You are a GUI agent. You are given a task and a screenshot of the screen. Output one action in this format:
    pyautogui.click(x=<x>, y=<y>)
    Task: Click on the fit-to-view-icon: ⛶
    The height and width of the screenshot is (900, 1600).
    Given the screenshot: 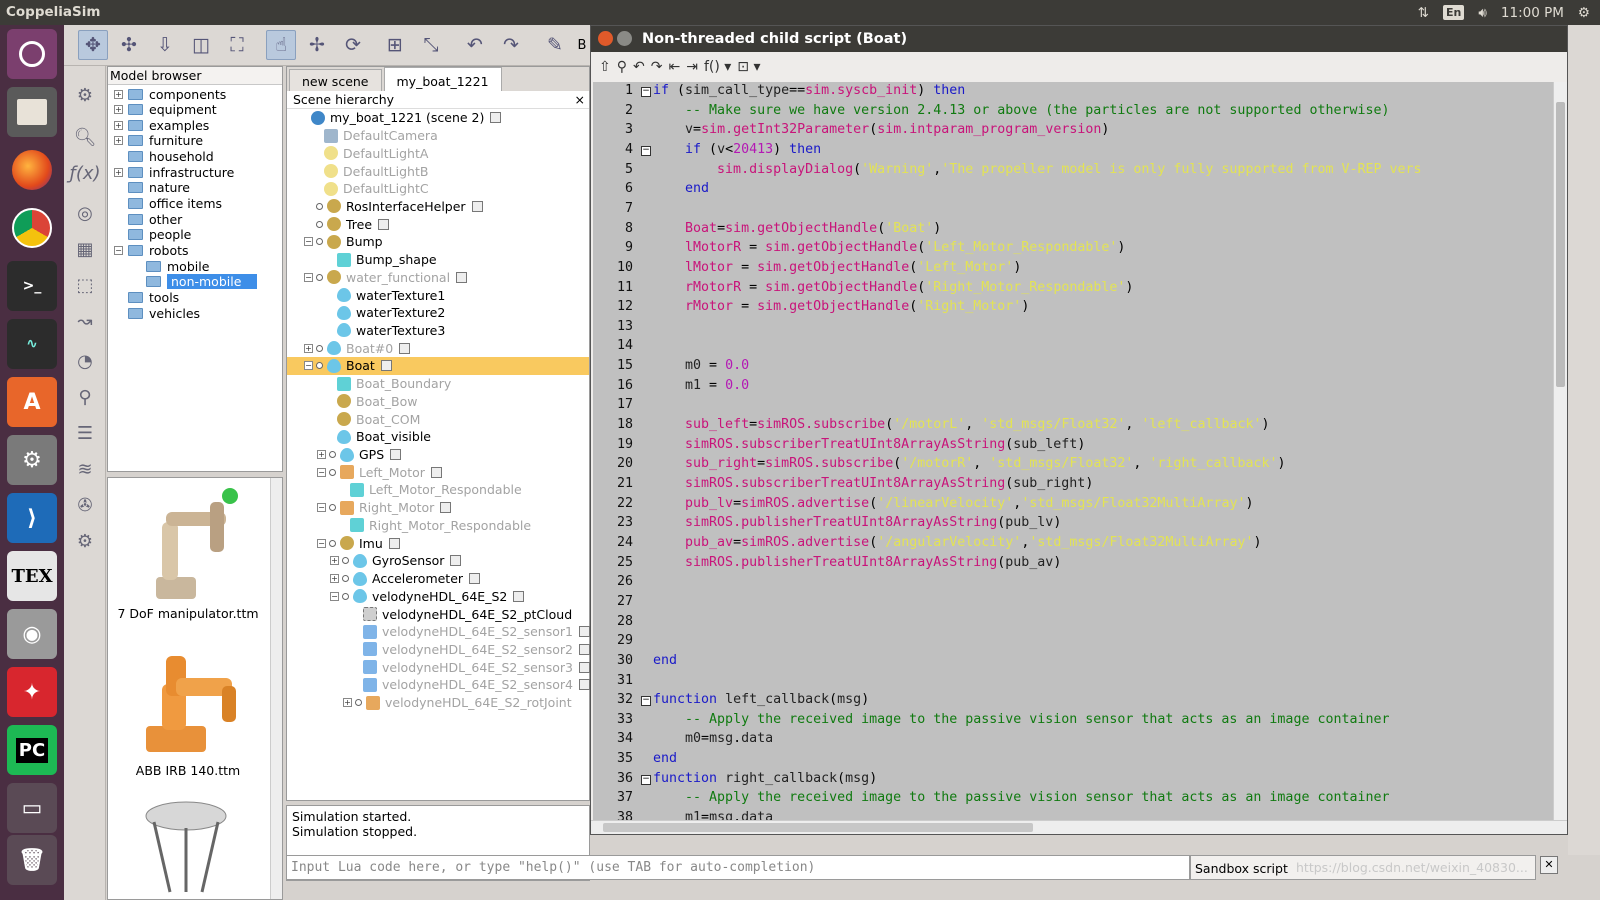 What is the action you would take?
    pyautogui.click(x=237, y=45)
    